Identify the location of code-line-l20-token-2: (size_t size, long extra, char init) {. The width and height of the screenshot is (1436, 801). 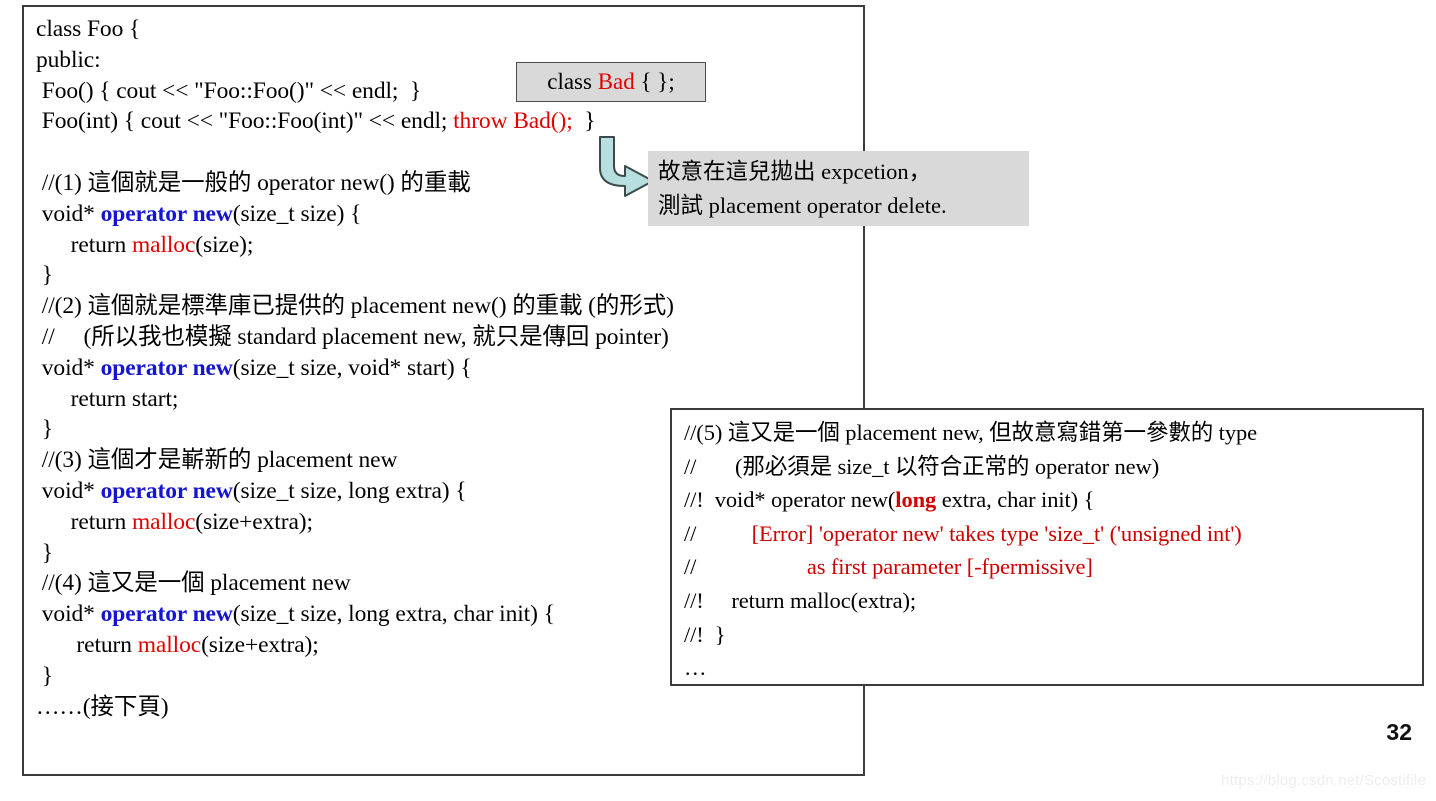
(393, 614).